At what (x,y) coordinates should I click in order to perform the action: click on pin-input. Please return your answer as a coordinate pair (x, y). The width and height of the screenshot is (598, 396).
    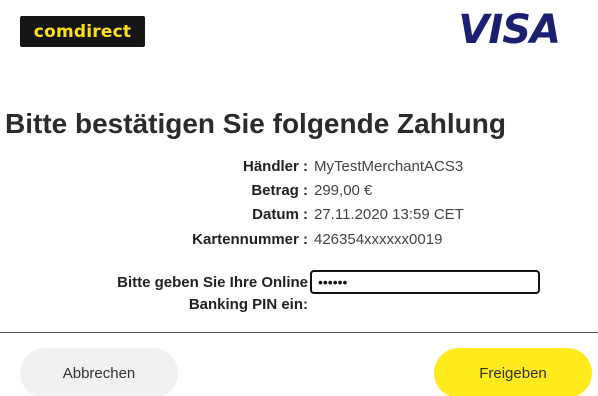
    Looking at the image, I should click on (425, 282).